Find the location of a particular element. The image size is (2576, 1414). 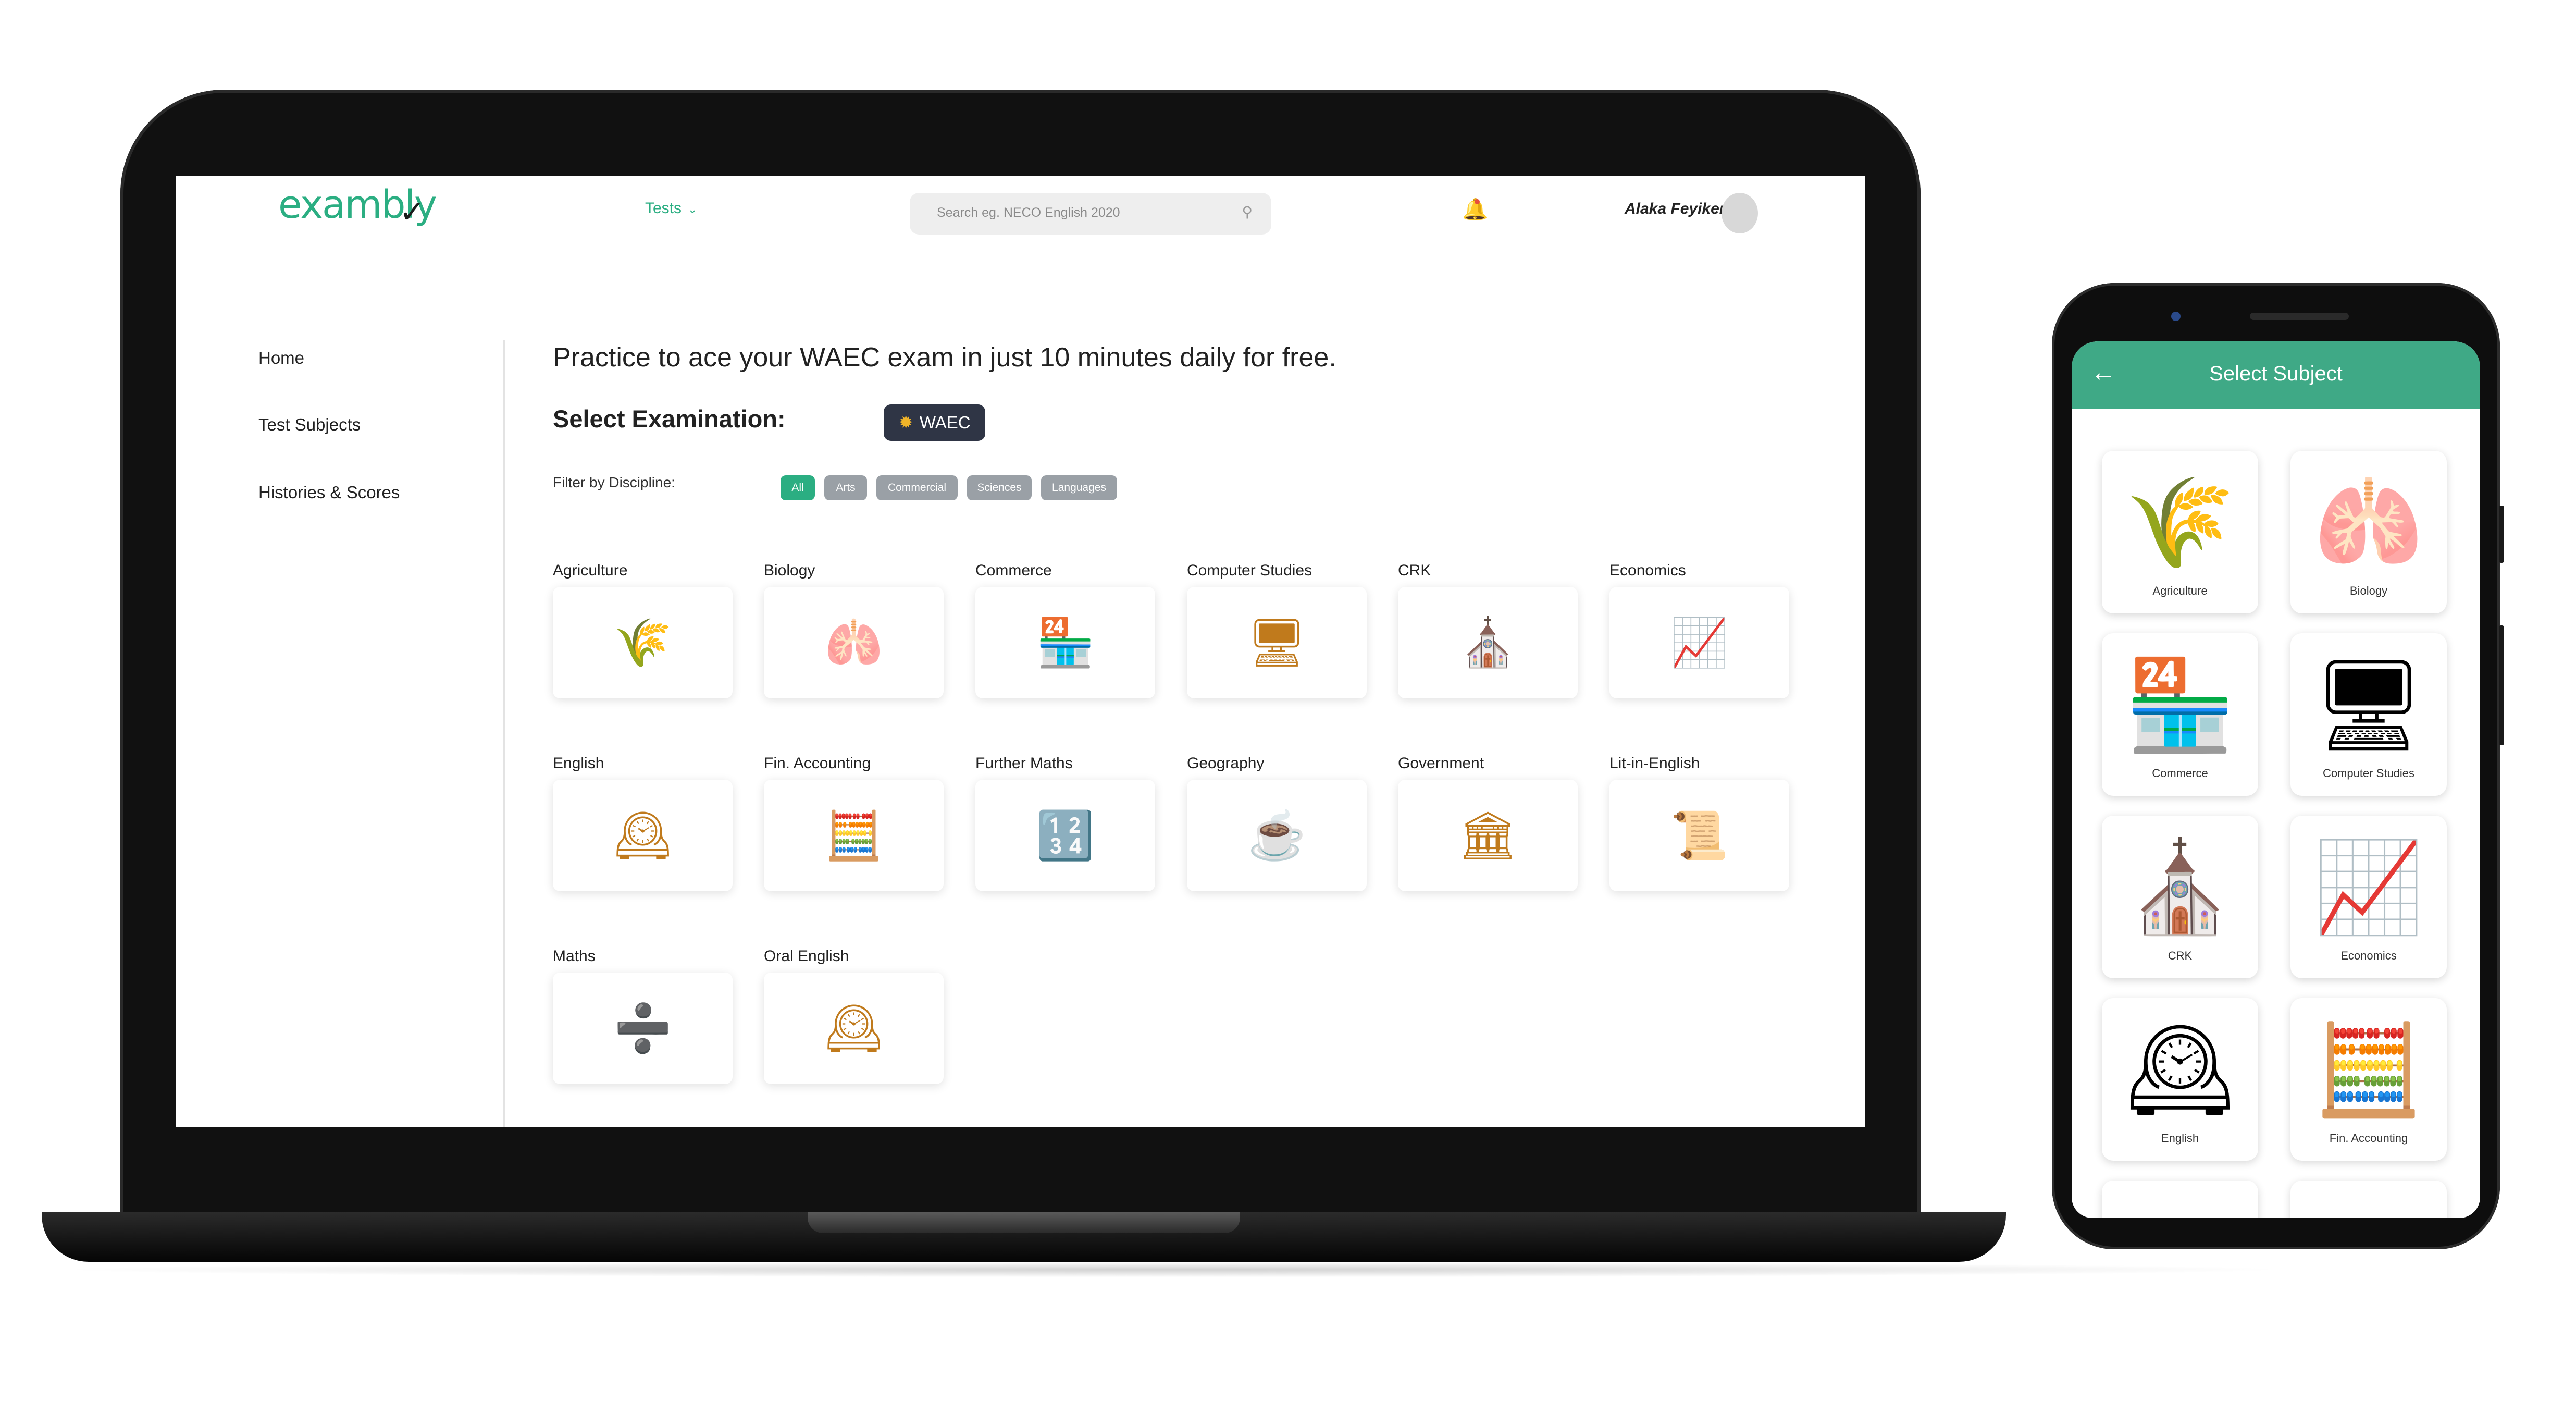

phone-subject-label: Agriculture is located at coordinates (2180, 591).